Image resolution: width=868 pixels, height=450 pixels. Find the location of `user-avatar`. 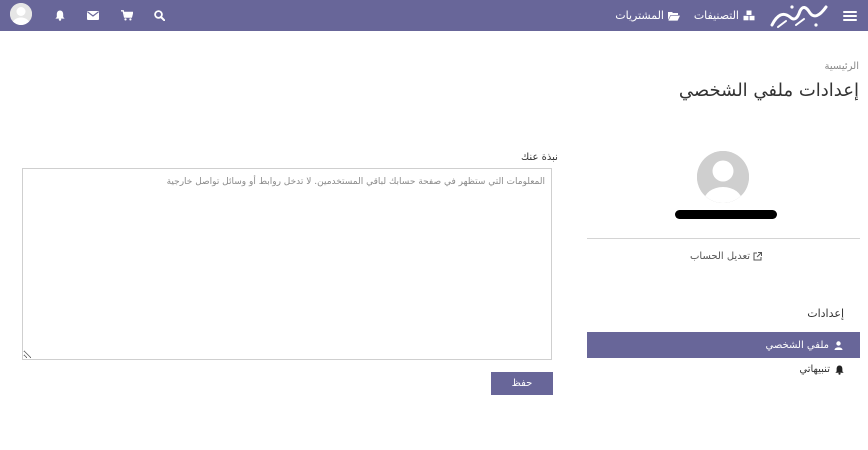

user-avatar is located at coordinates (21, 14).